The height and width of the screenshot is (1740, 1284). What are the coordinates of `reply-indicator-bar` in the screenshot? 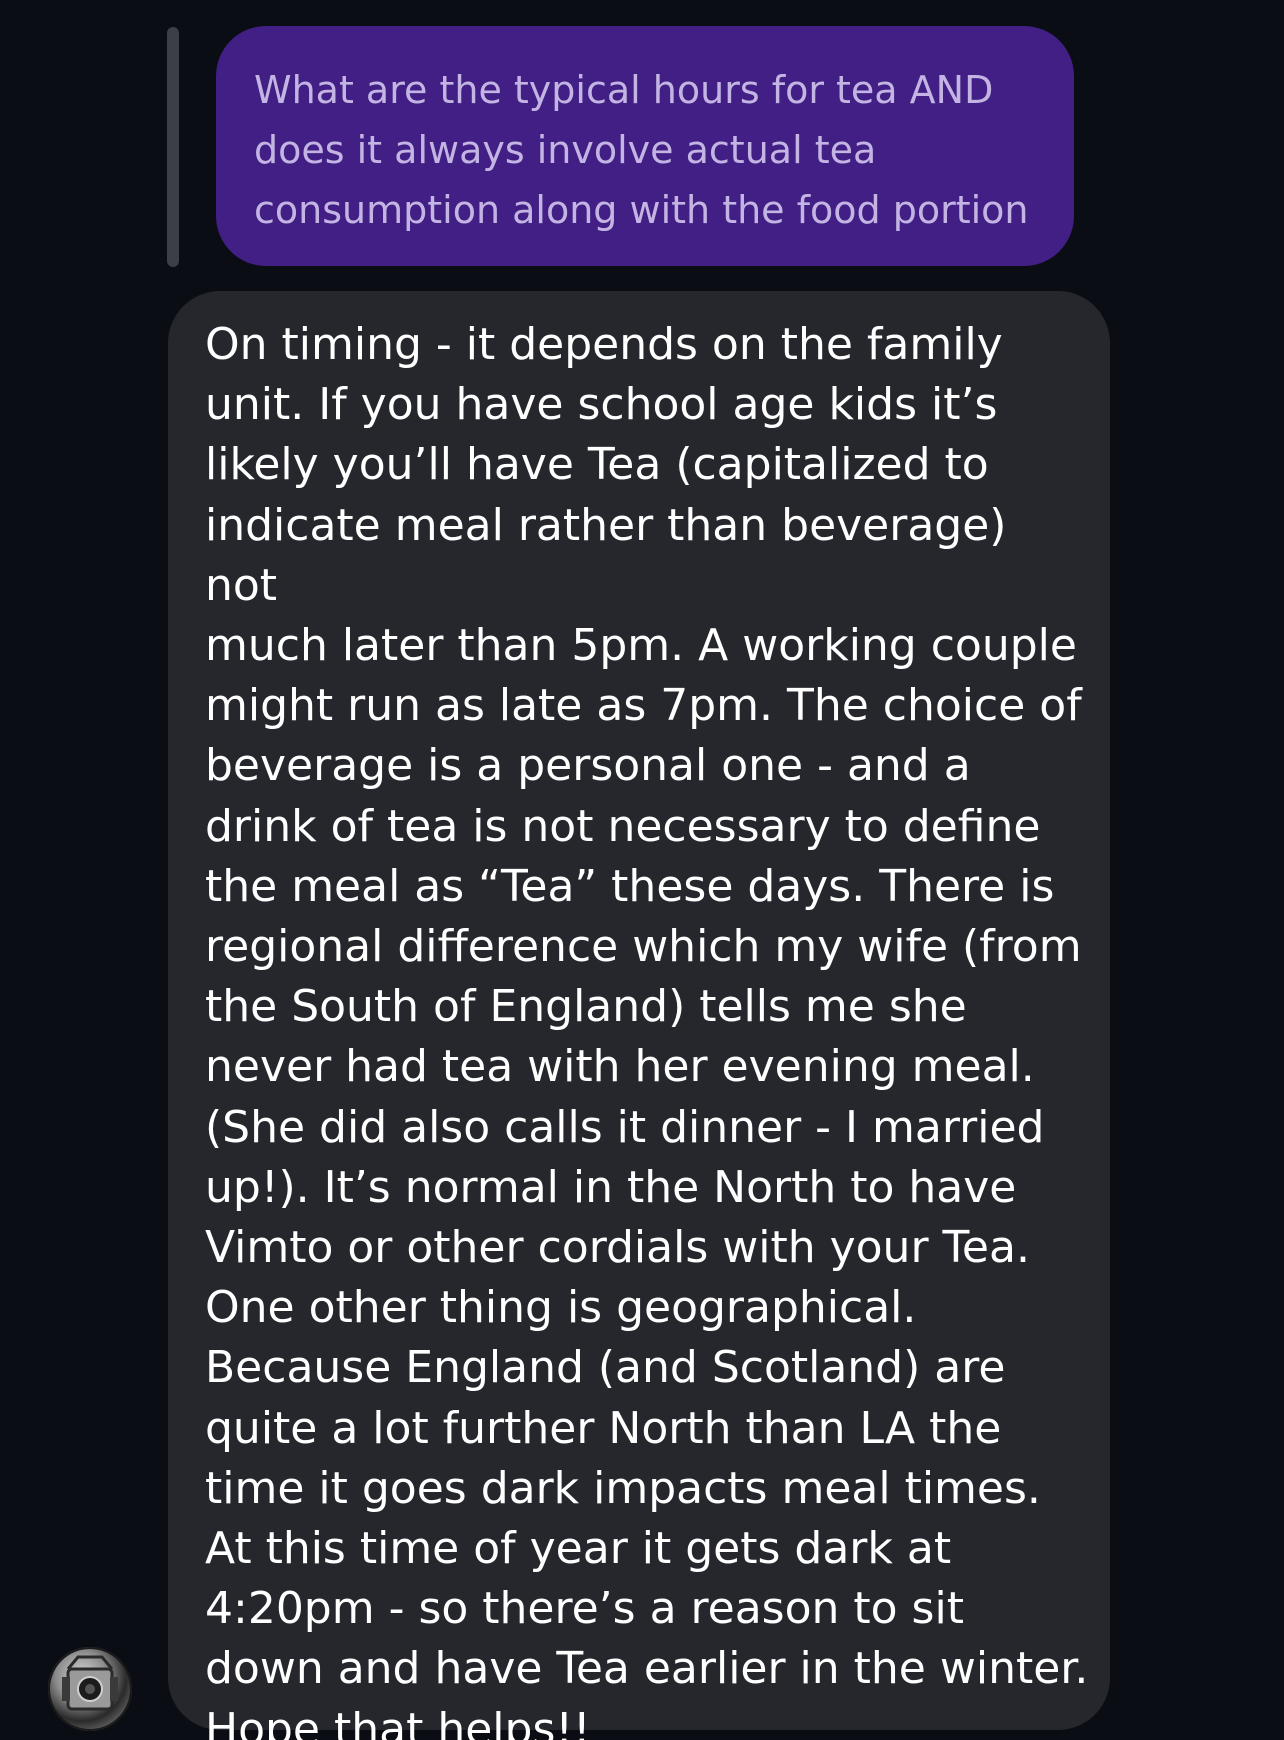 It's located at (173, 147).